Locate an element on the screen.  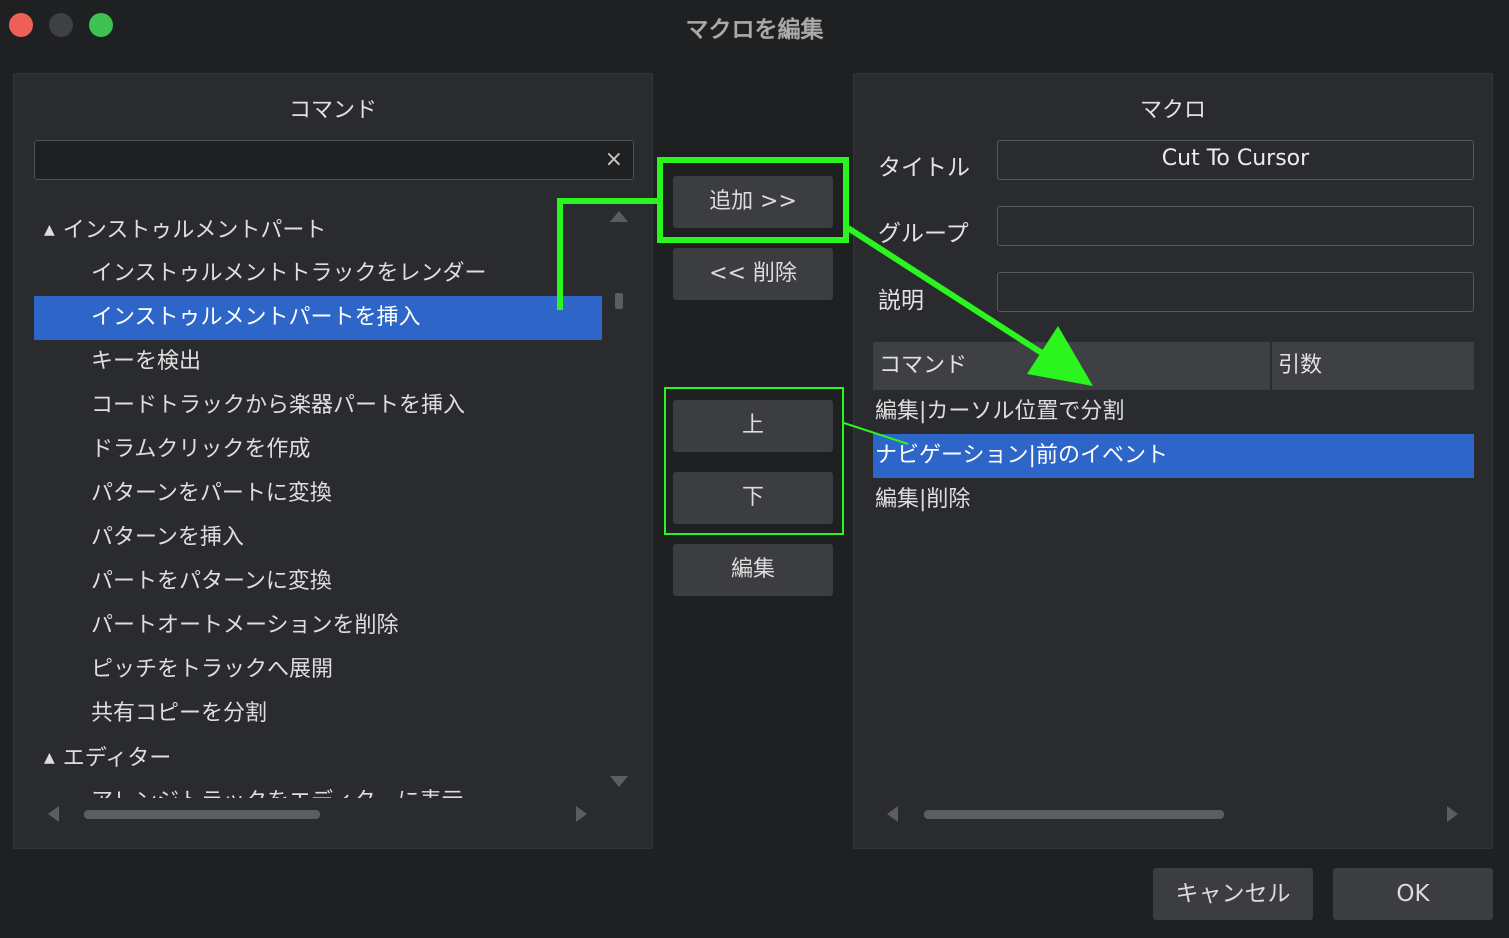
tree-item: インストゥルメントトラックをレンダー is located at coordinates (318, 274).